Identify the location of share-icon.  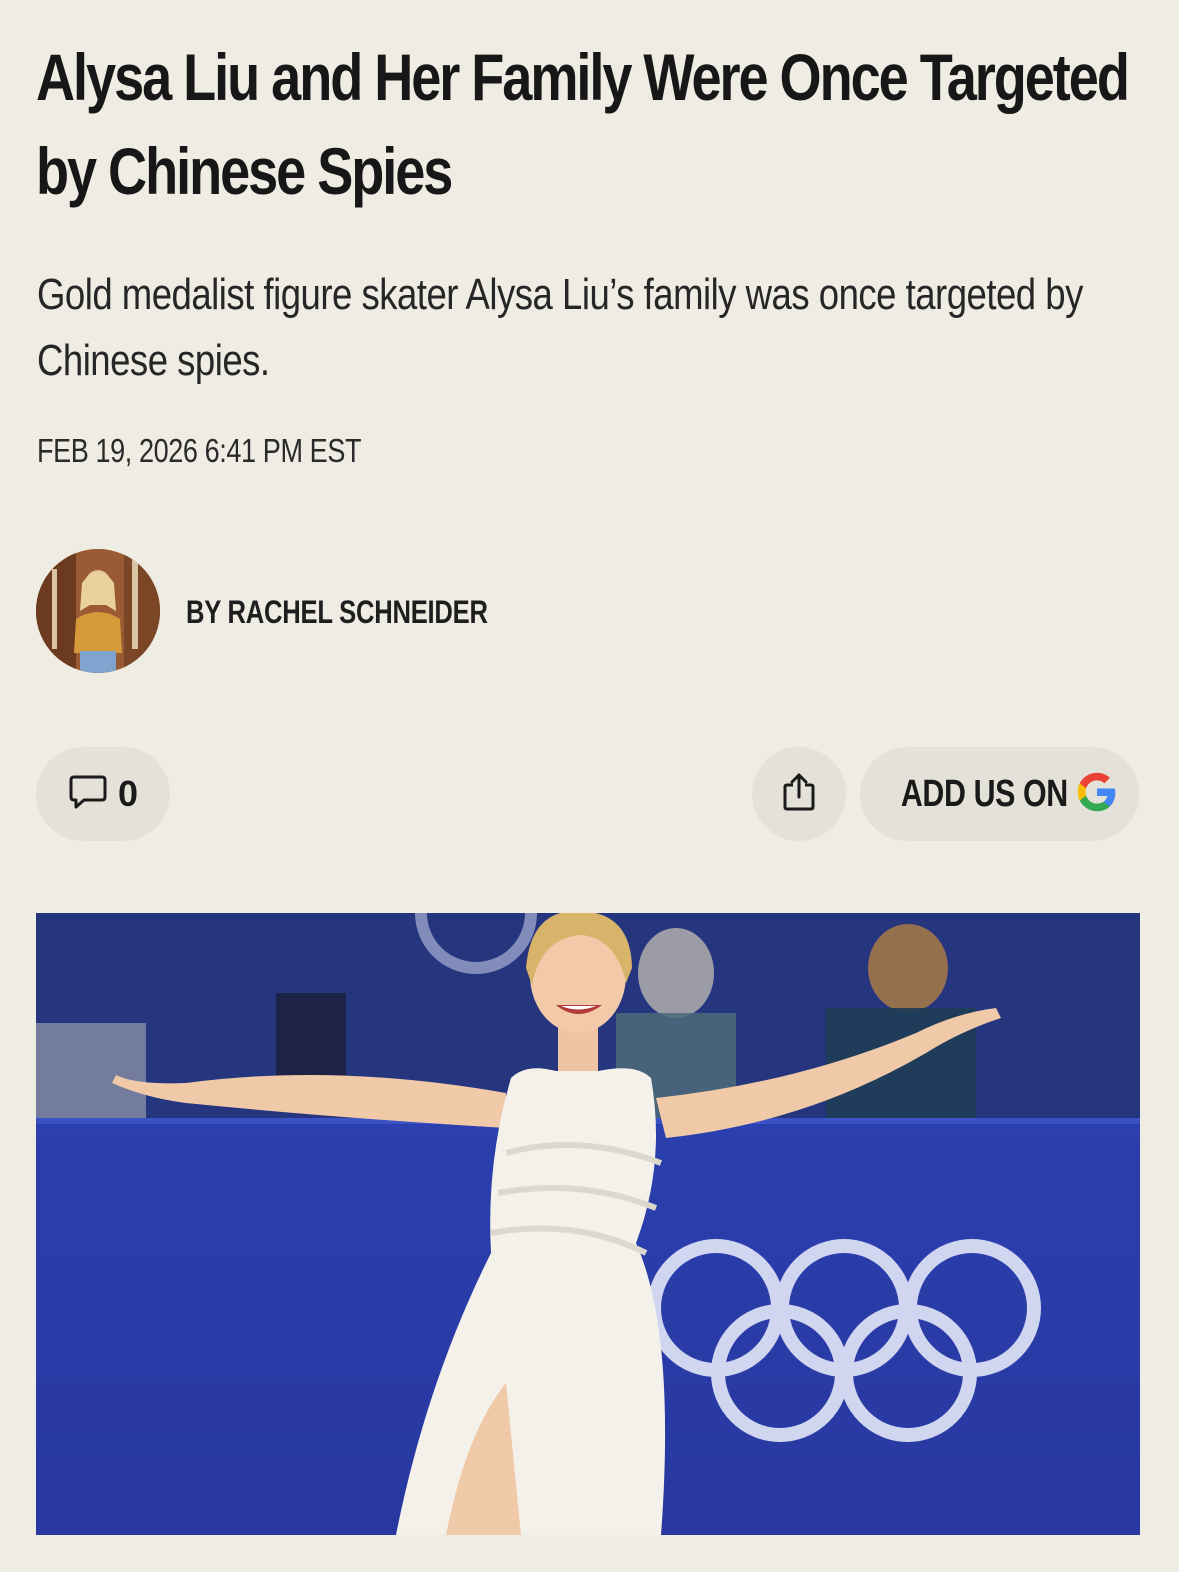
(799, 794).